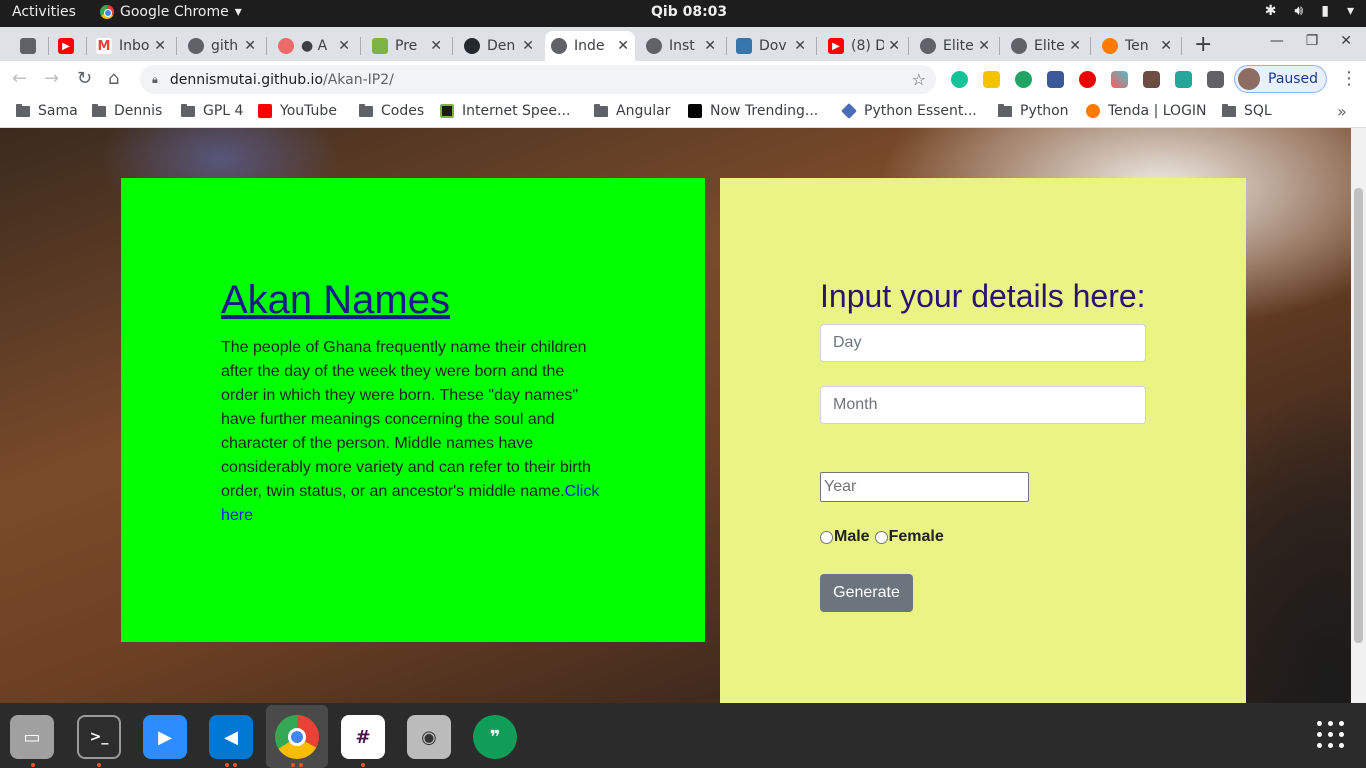  I want to click on reload-icon: ↻, so click(84, 78).